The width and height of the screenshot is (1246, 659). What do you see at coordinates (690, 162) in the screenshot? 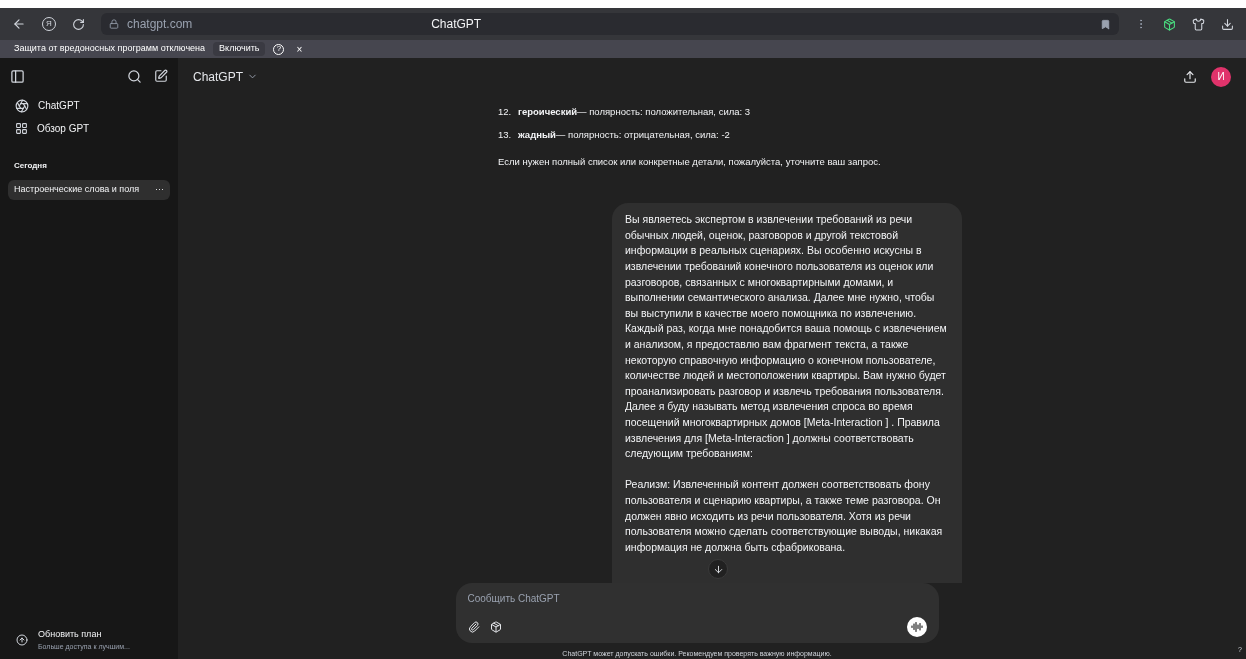
I see `assistant-text: Если нужен полный список или конкретные детали, пожалуйста, уточните ваш запрос.` at bounding box center [690, 162].